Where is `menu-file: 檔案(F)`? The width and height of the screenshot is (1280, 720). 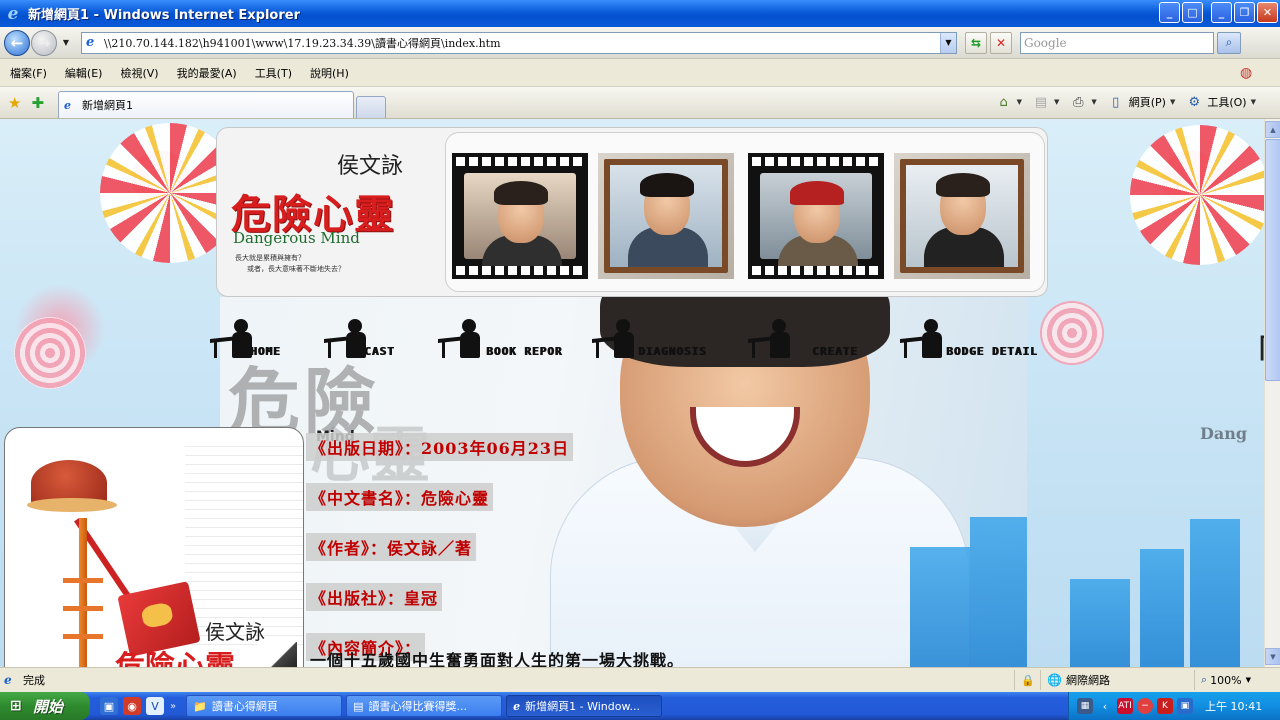
menu-file: 檔案(F) is located at coordinates (28, 73).